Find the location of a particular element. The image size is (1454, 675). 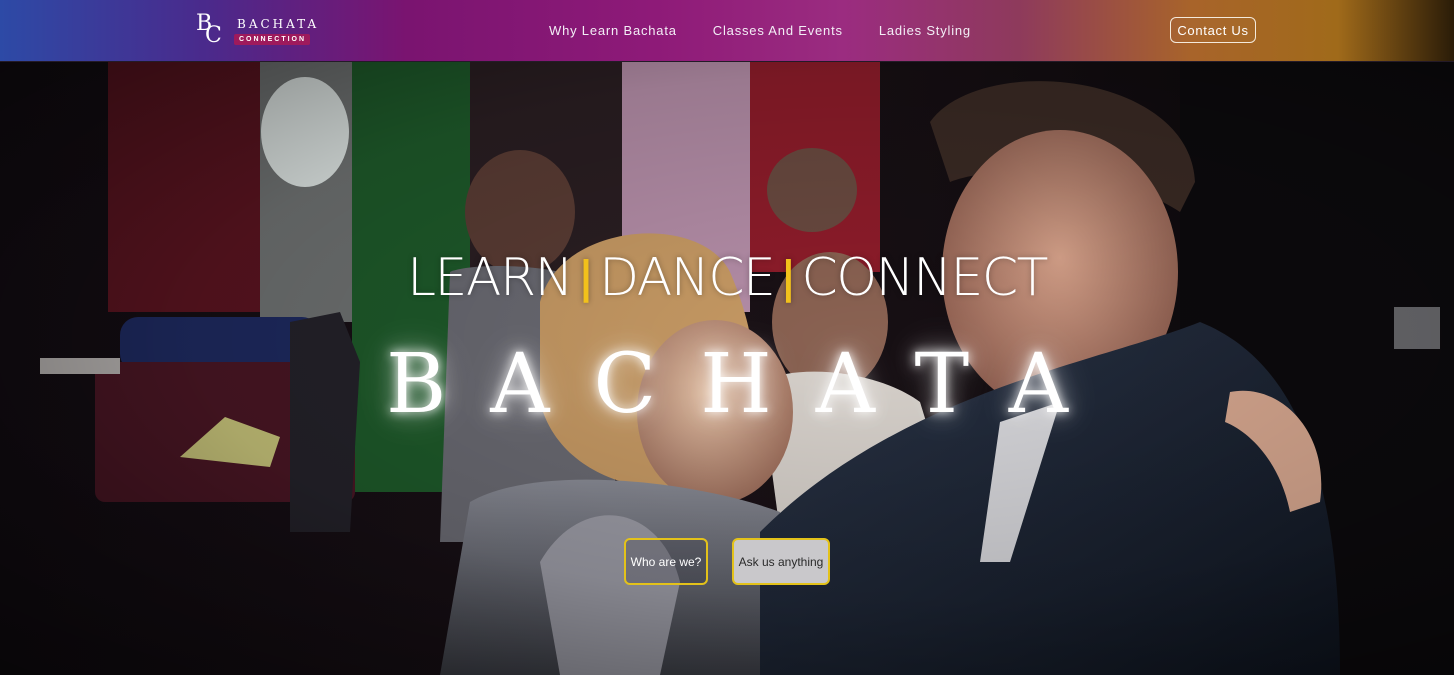

logo-wordmark: BACHATA CONNECTION is located at coordinates (276, 31).